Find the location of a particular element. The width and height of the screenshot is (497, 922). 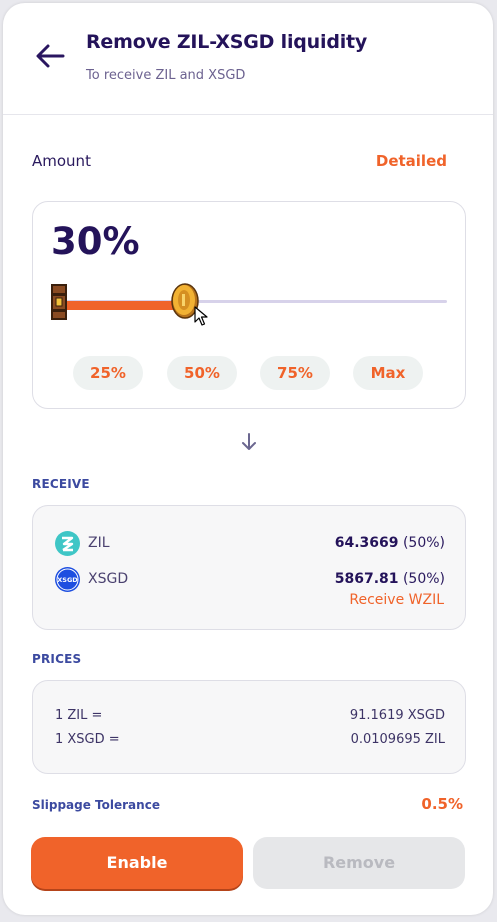

receive-wzil-link: Receive WZIL is located at coordinates (396, 600).